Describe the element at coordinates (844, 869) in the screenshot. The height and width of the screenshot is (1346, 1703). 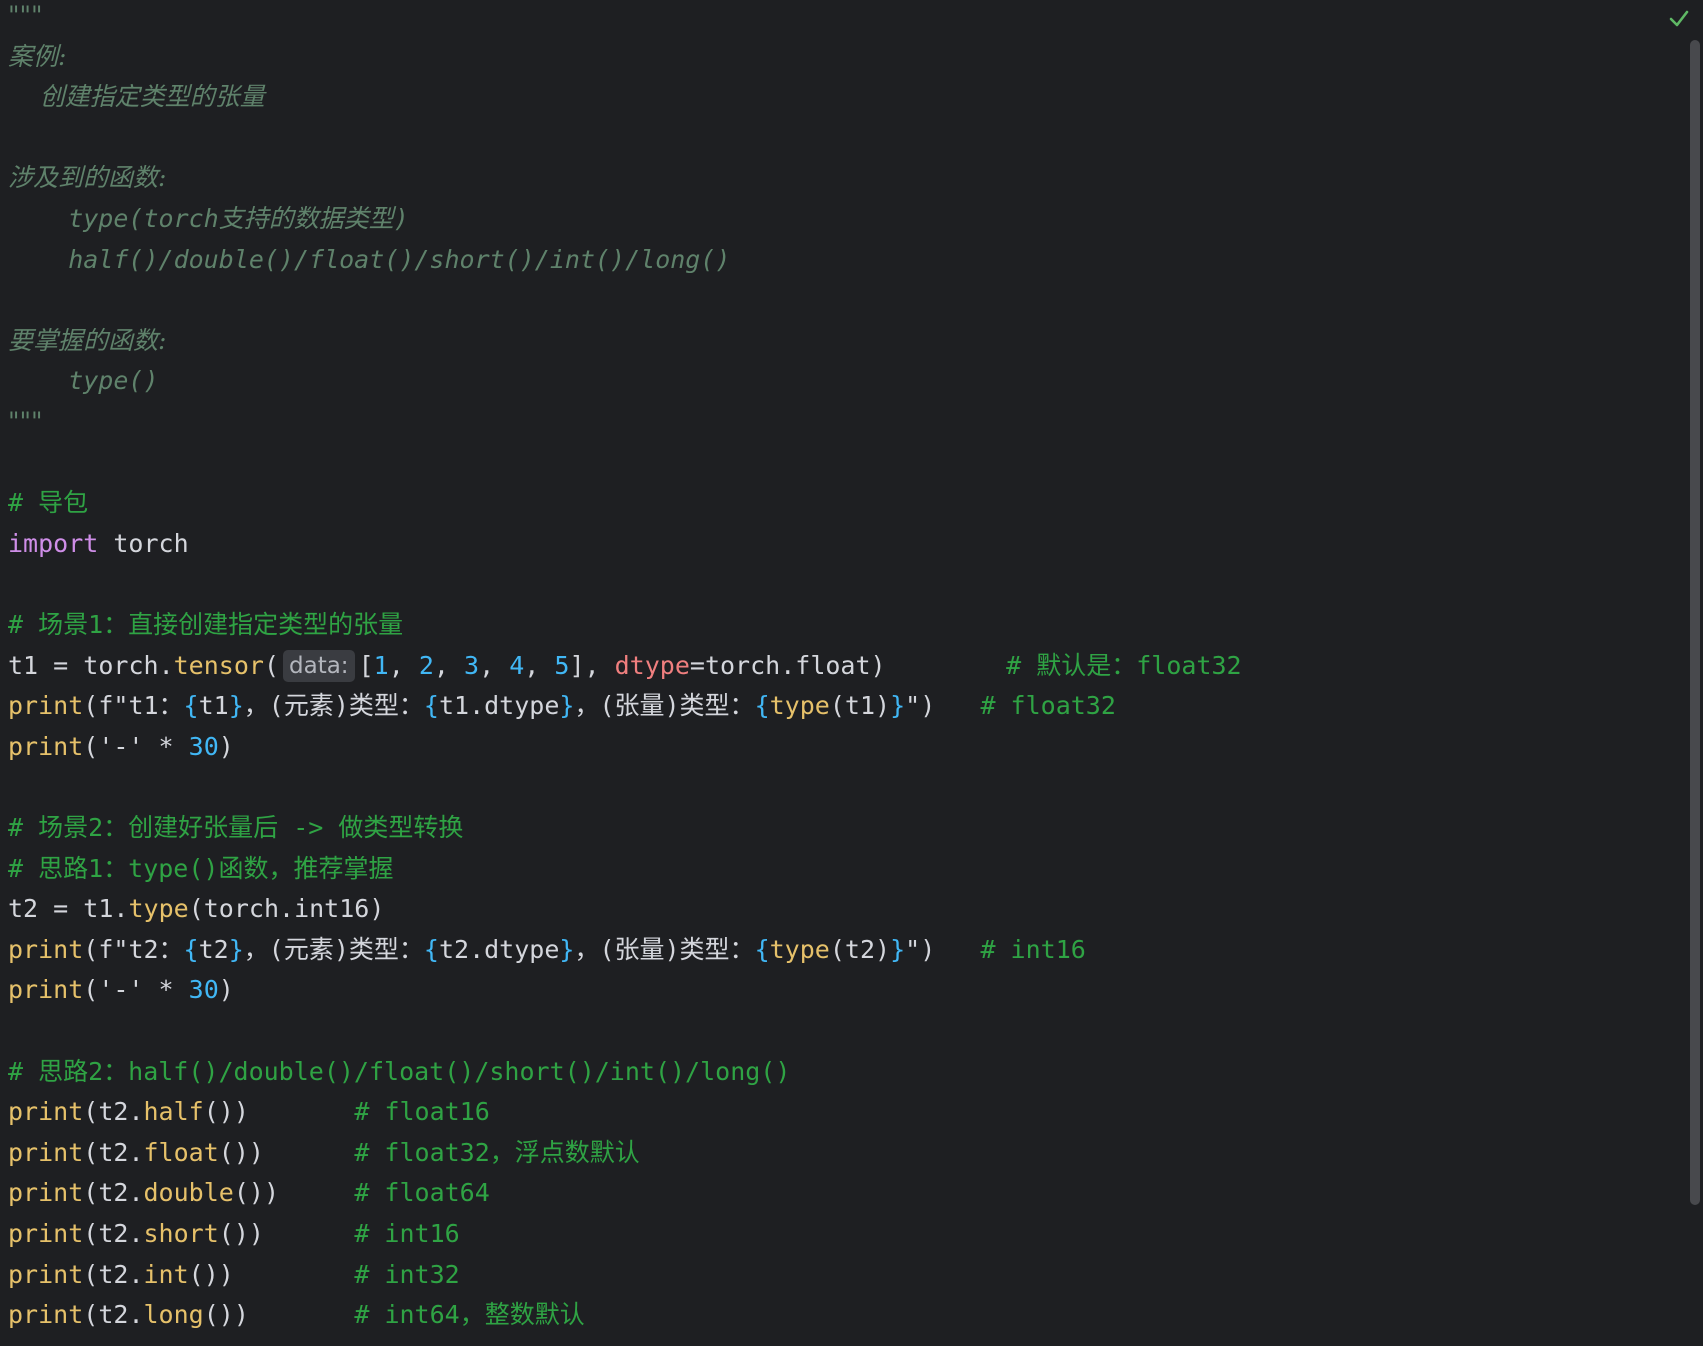
I see `code-line: # 思路1：type()函数，推荐掌握` at that location.